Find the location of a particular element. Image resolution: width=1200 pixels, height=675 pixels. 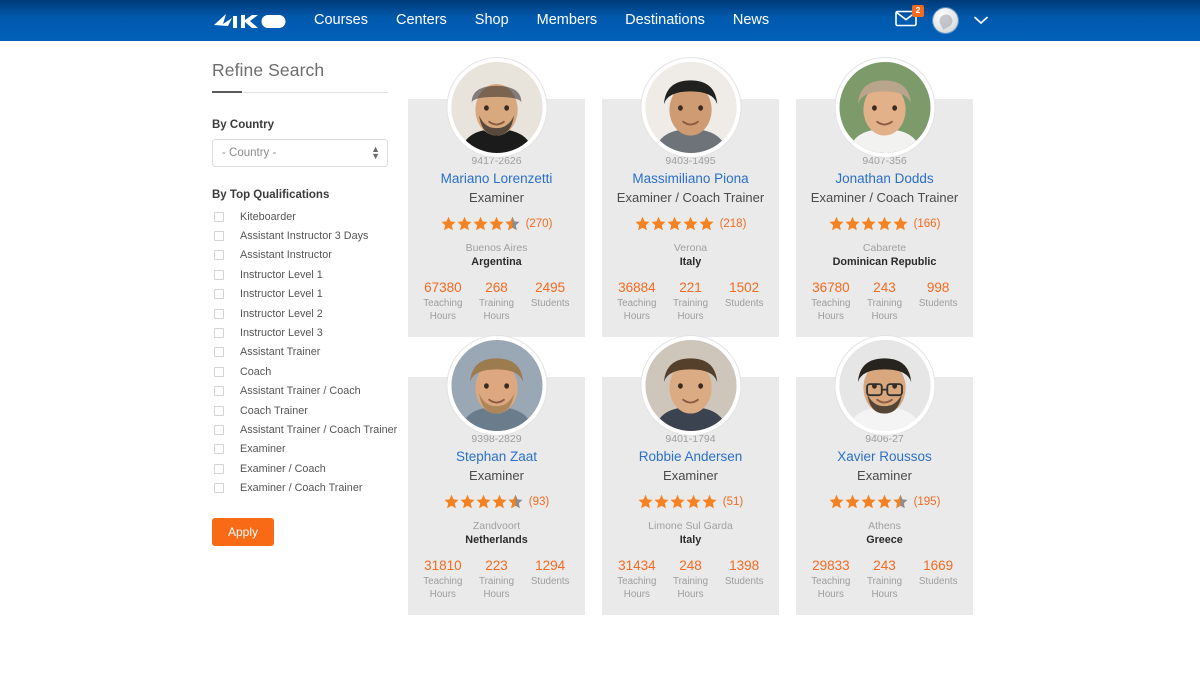

nav-item-destinations: Destinations is located at coordinates (665, 20).